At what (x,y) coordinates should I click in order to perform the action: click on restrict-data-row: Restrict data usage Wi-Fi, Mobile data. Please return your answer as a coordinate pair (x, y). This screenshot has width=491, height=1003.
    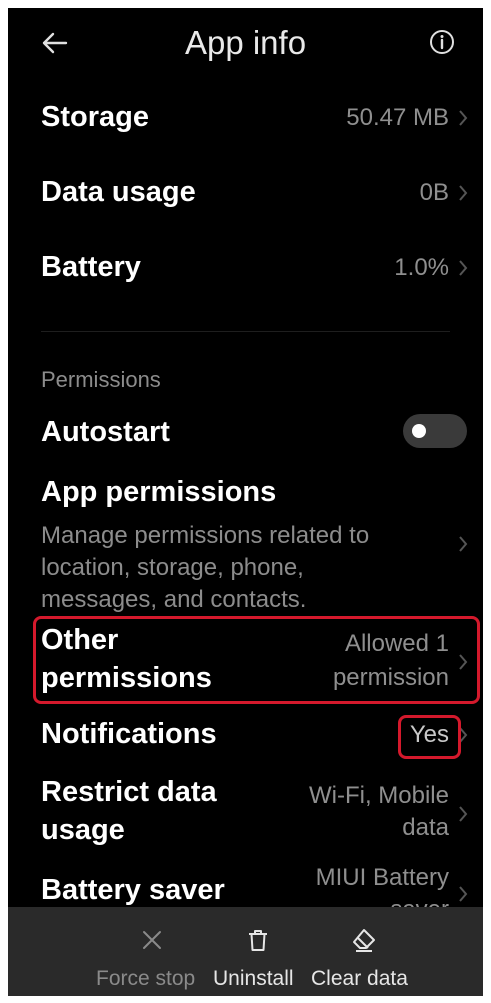
    Looking at the image, I should click on (245, 817).